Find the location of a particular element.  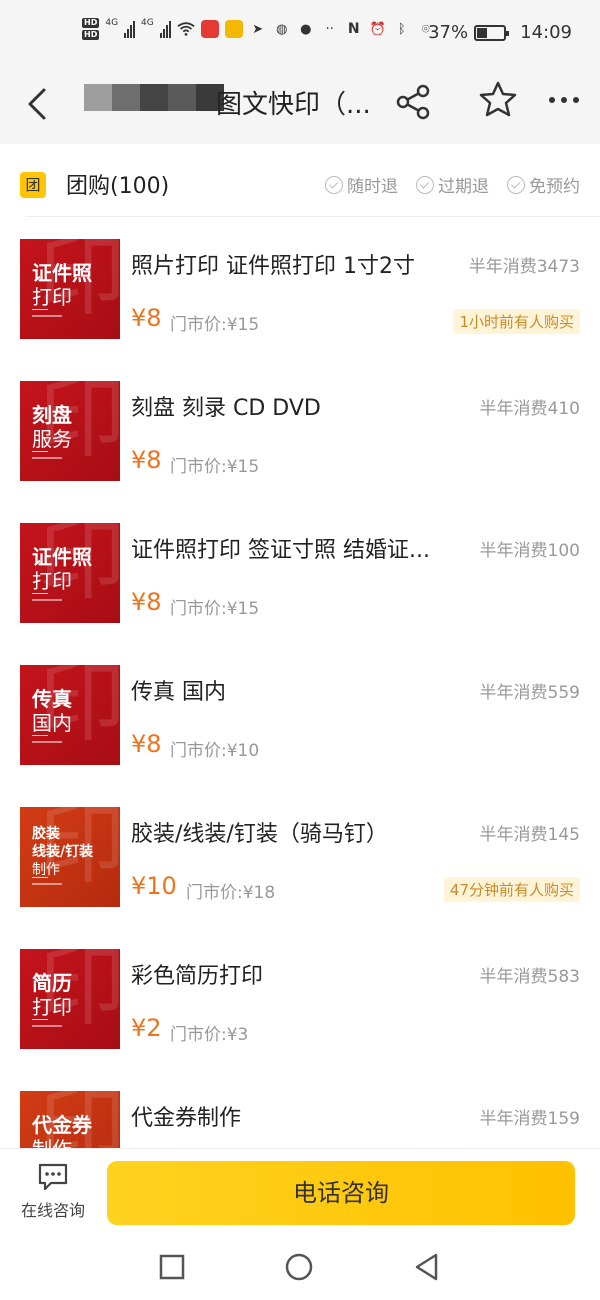

more-button is located at coordinates (564, 102).